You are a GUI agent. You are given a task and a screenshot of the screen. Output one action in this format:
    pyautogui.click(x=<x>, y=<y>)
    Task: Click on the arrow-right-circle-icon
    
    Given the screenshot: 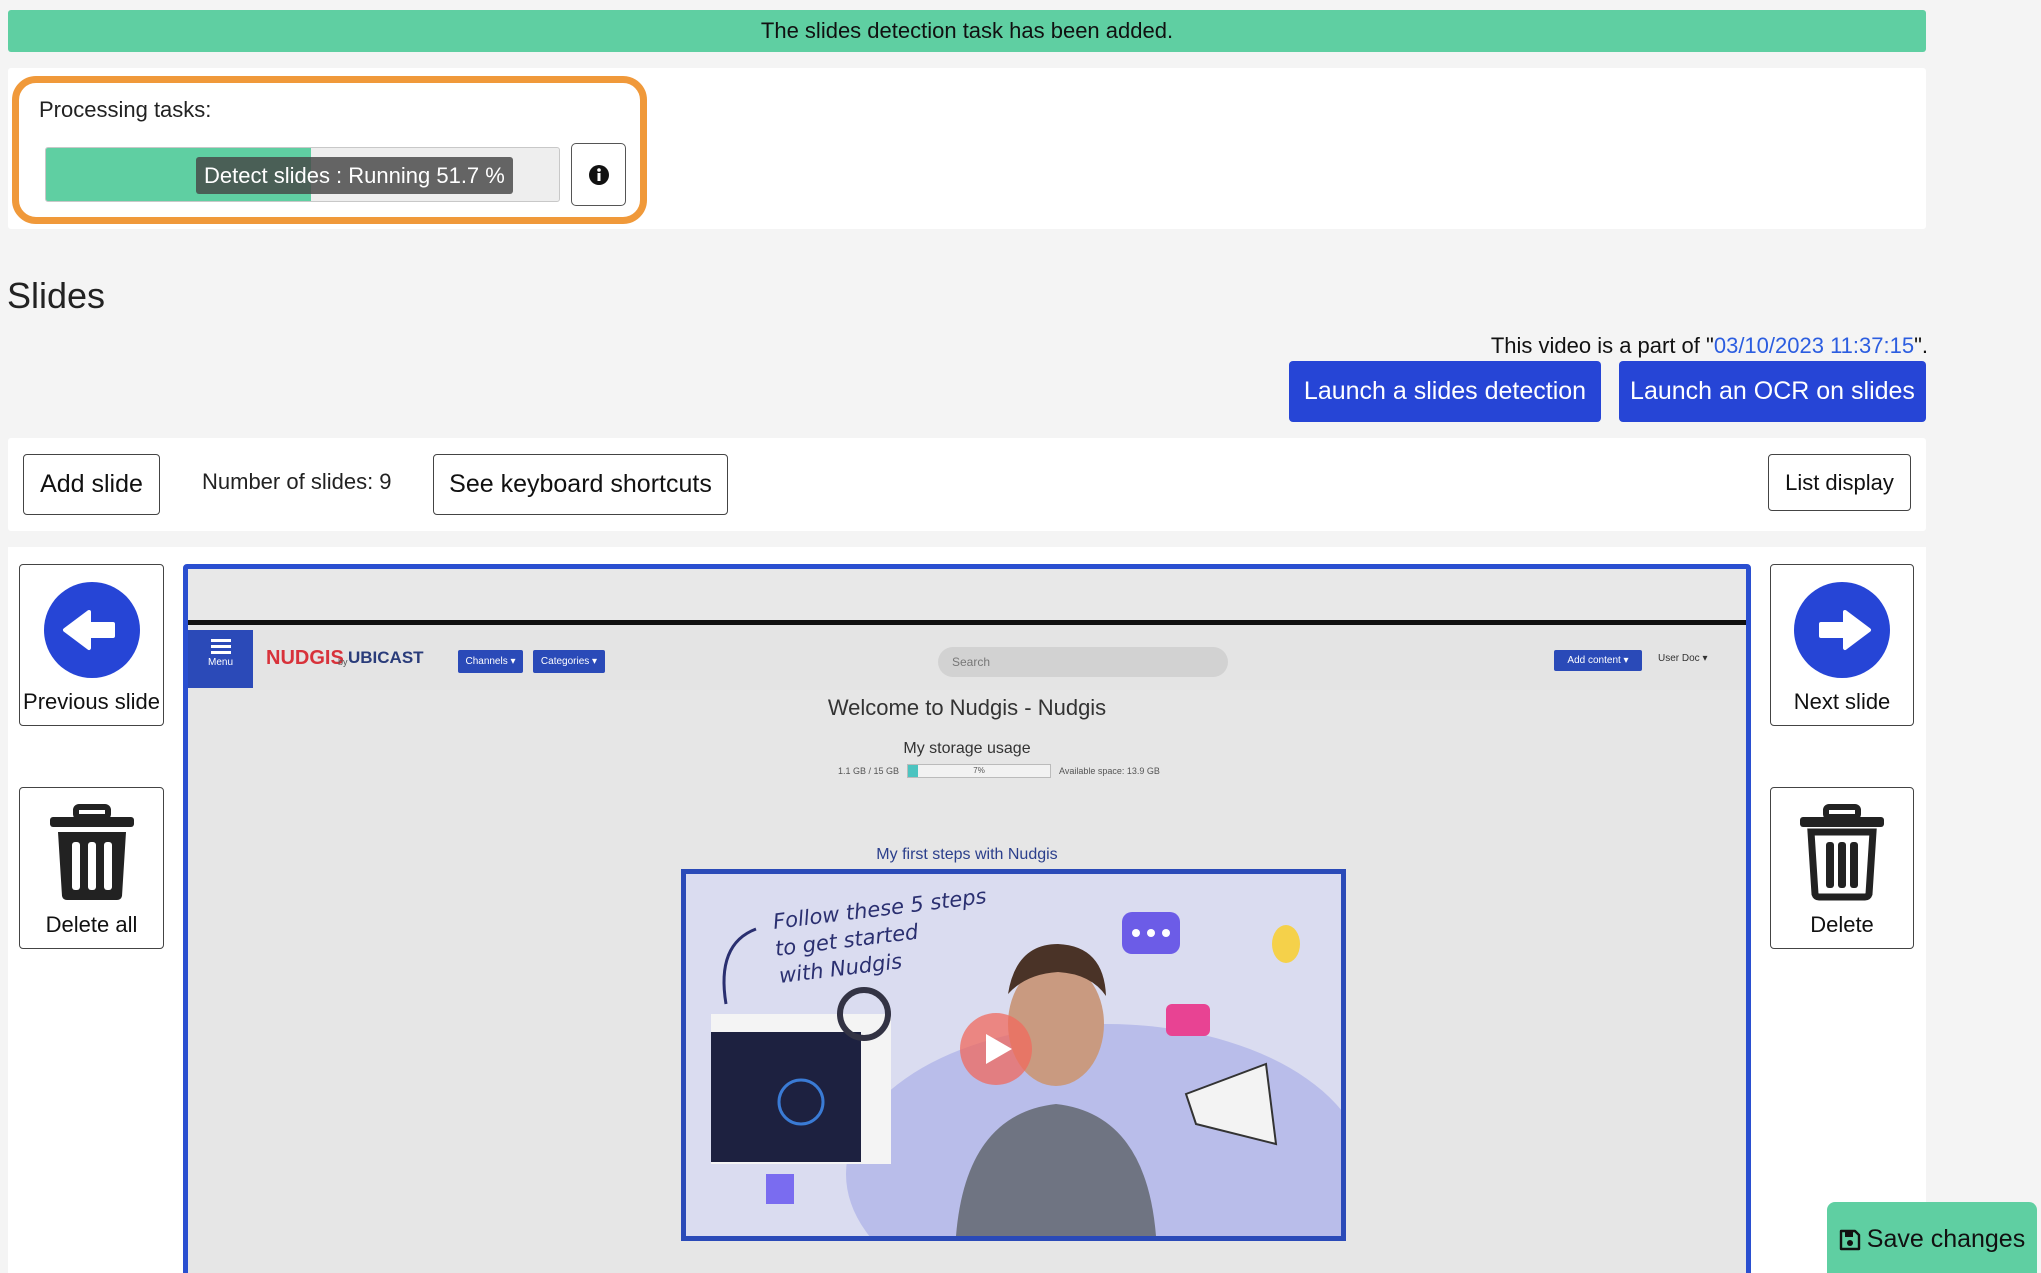 What is the action you would take?
    pyautogui.click(x=1842, y=630)
    